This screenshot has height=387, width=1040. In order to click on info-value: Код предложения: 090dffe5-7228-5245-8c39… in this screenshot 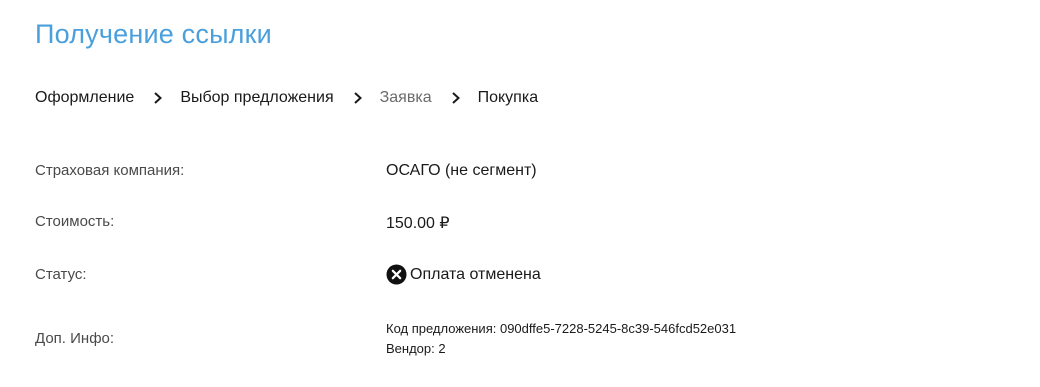, I will do `click(561, 339)`.